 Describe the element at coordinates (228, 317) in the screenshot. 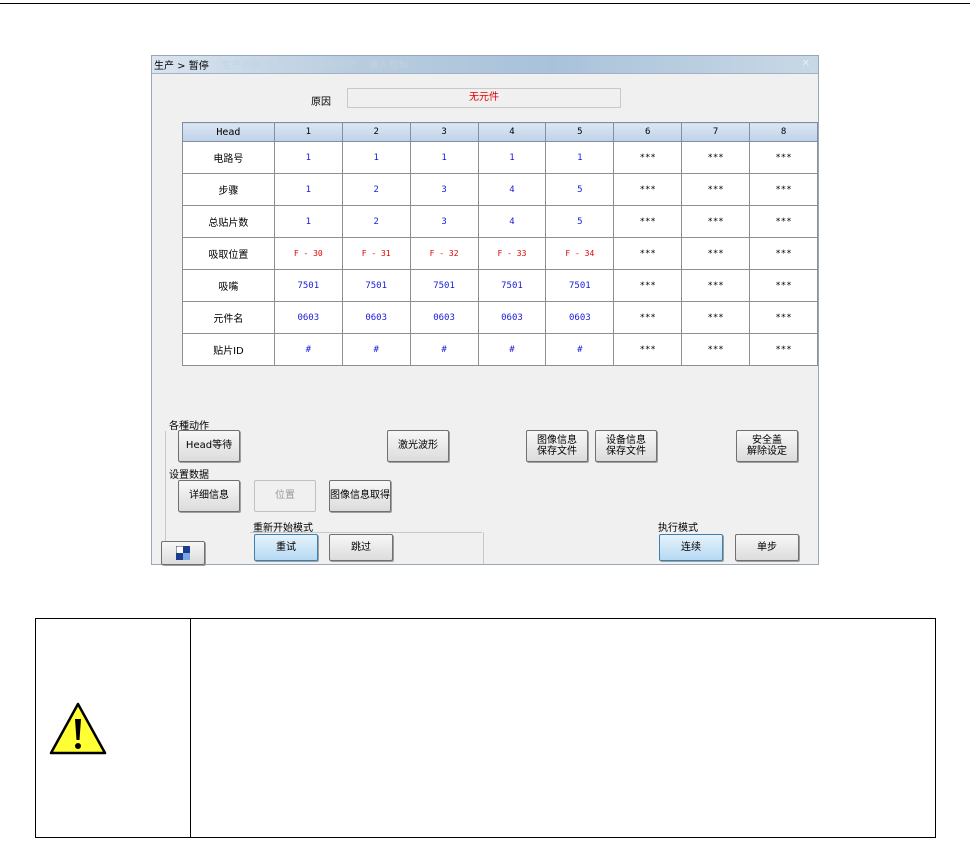

I see `row-label: 元件名` at that location.